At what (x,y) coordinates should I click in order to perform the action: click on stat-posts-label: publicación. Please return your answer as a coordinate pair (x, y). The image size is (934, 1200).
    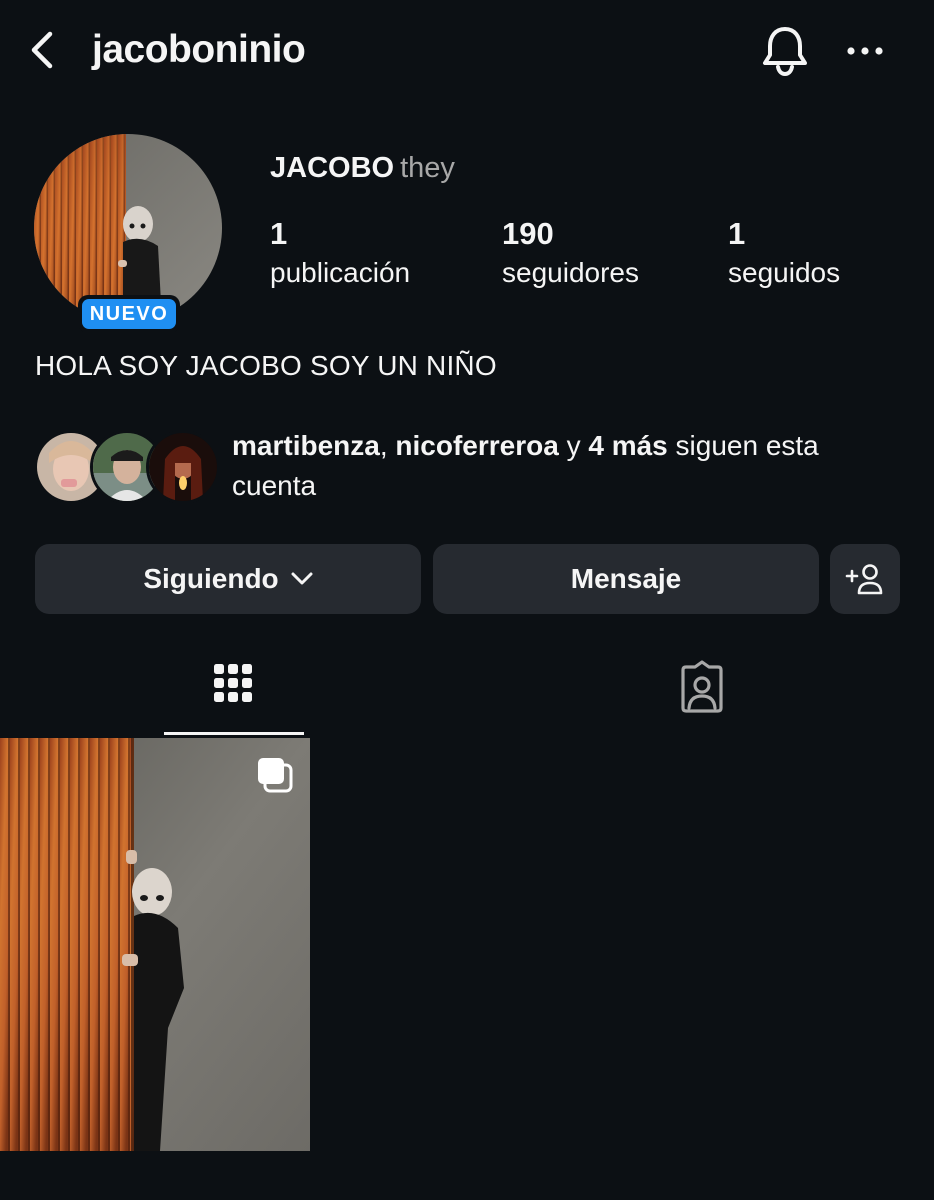
    Looking at the image, I should click on (340, 272).